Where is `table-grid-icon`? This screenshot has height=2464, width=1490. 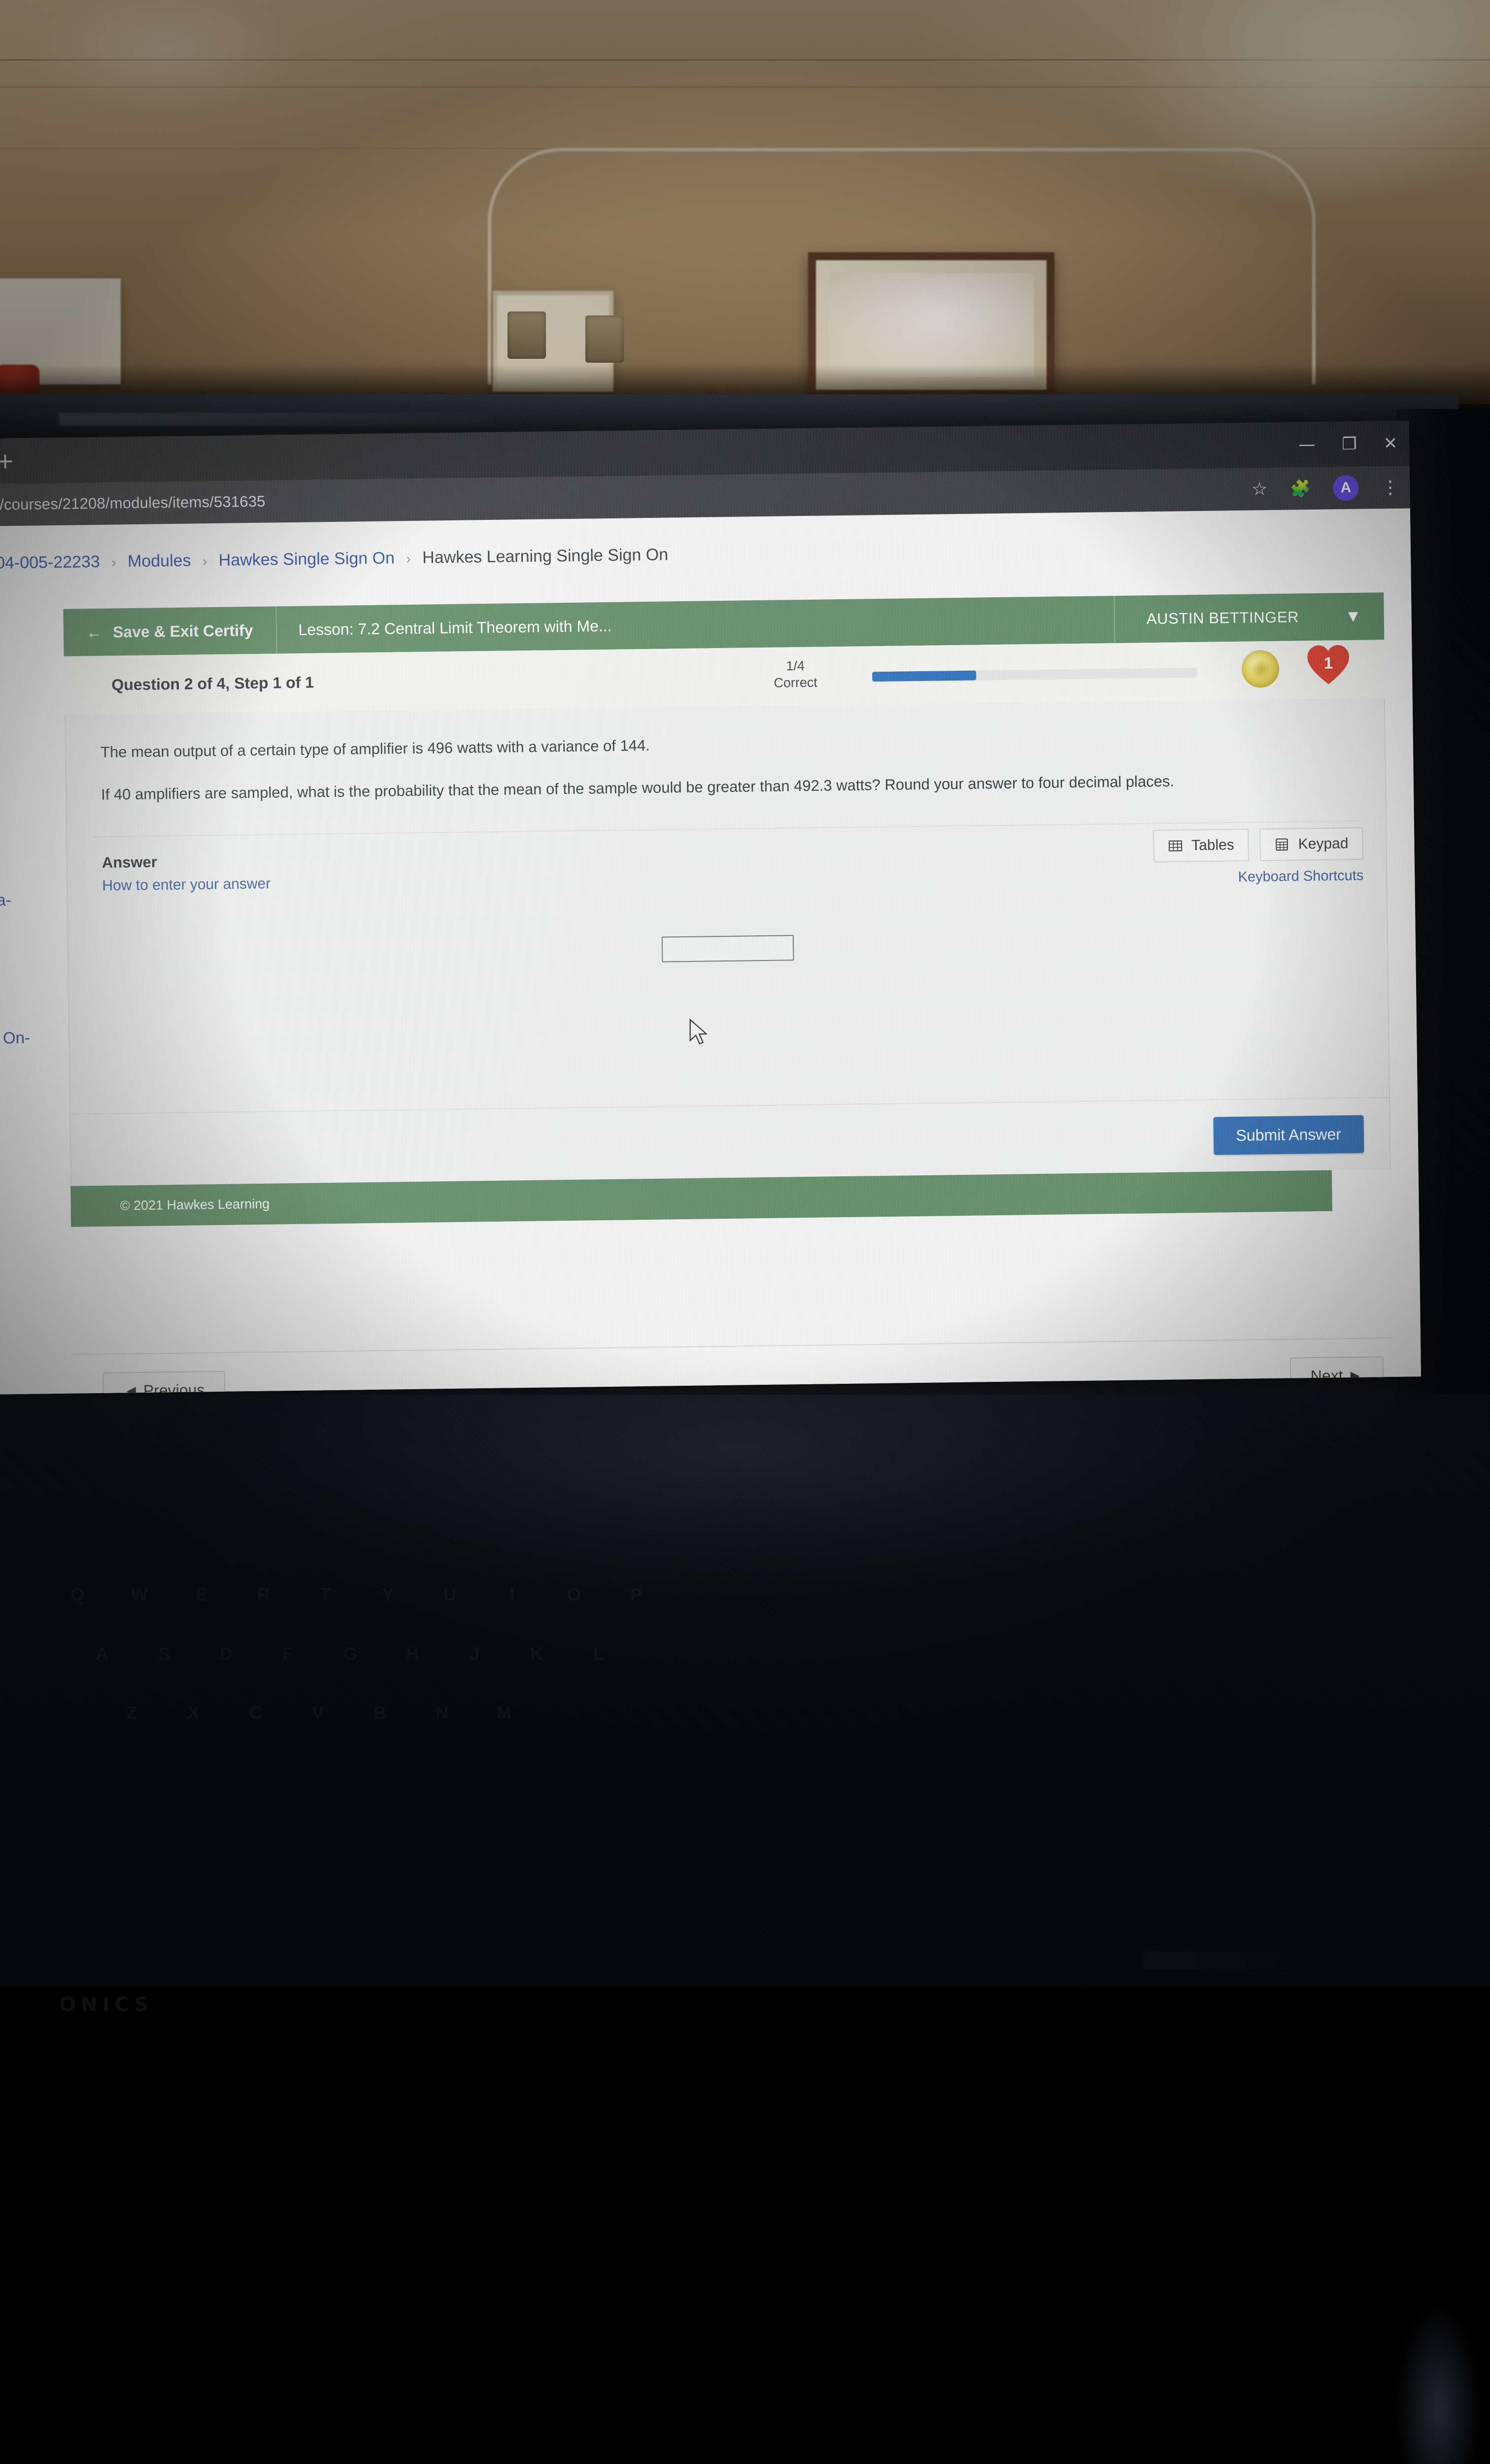 table-grid-icon is located at coordinates (1175, 845).